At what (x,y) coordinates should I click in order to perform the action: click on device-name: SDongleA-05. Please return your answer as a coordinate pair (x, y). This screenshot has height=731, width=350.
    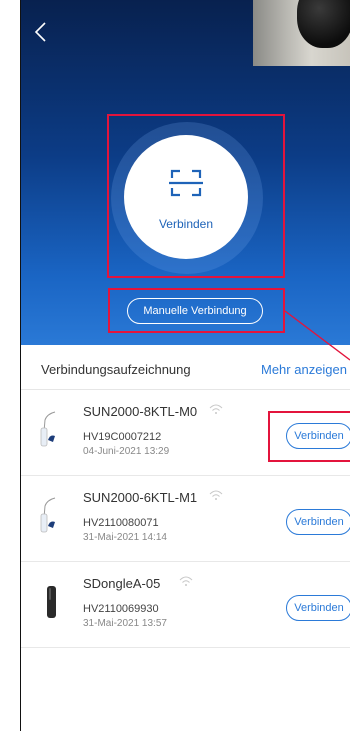
    Looking at the image, I should click on (122, 583).